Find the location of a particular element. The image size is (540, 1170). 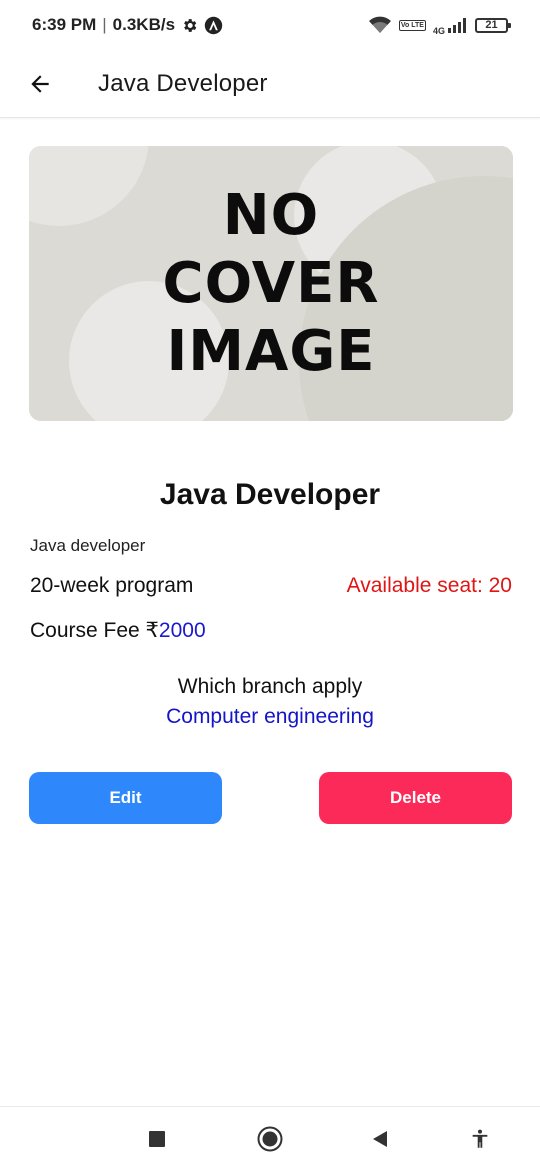

square-icon is located at coordinates (157, 1139).